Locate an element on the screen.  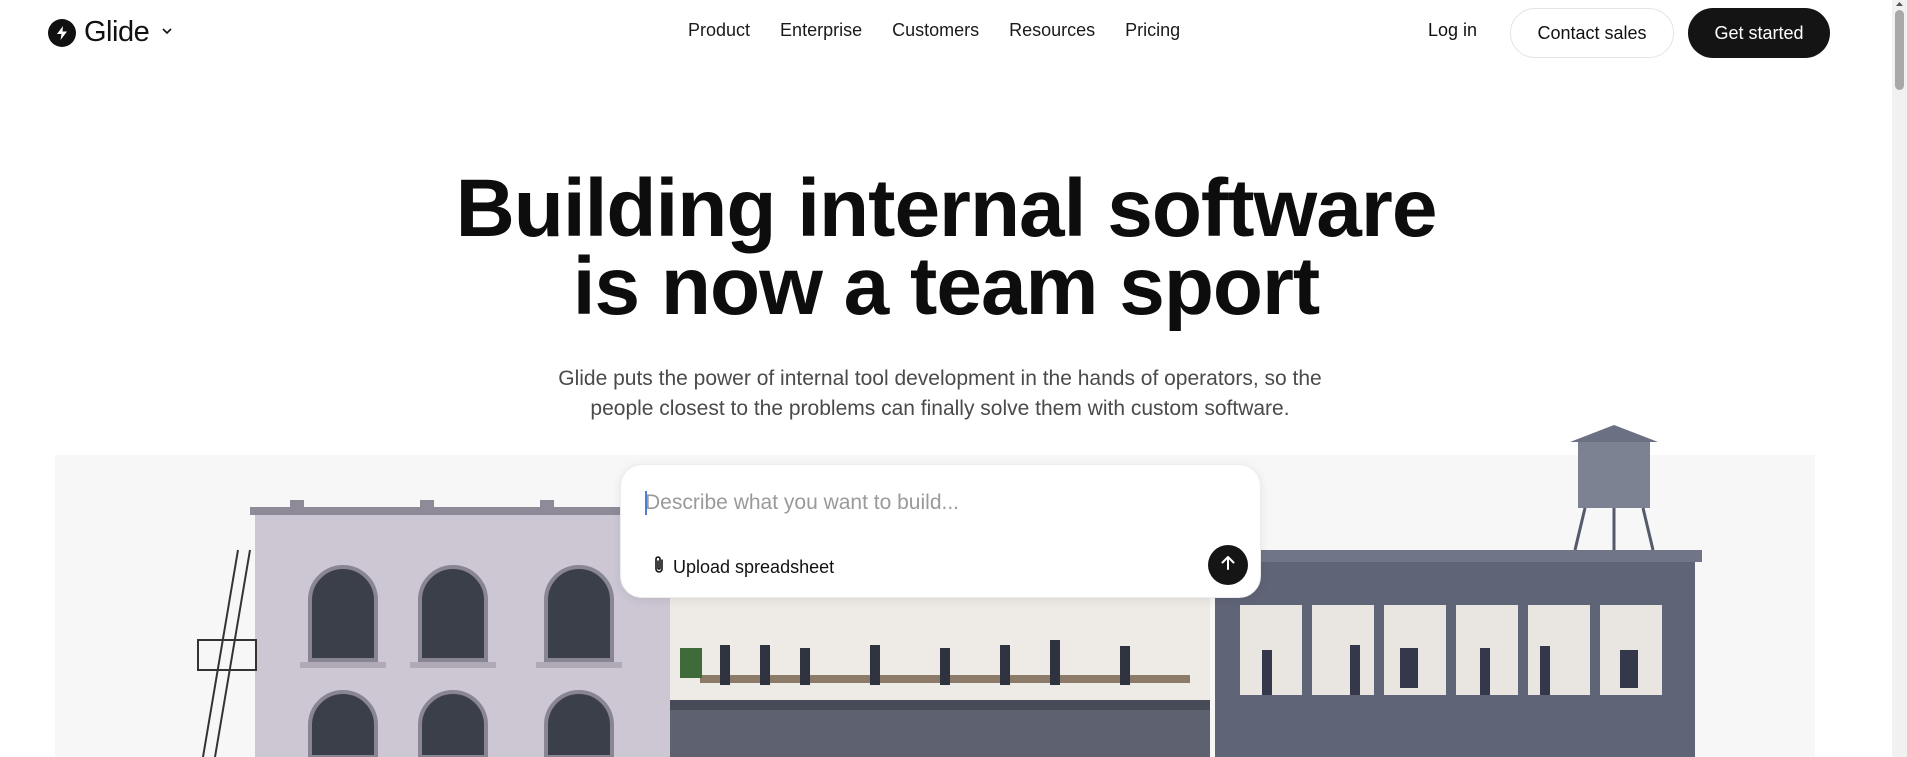
login-link: Log in is located at coordinates (1452, 30).